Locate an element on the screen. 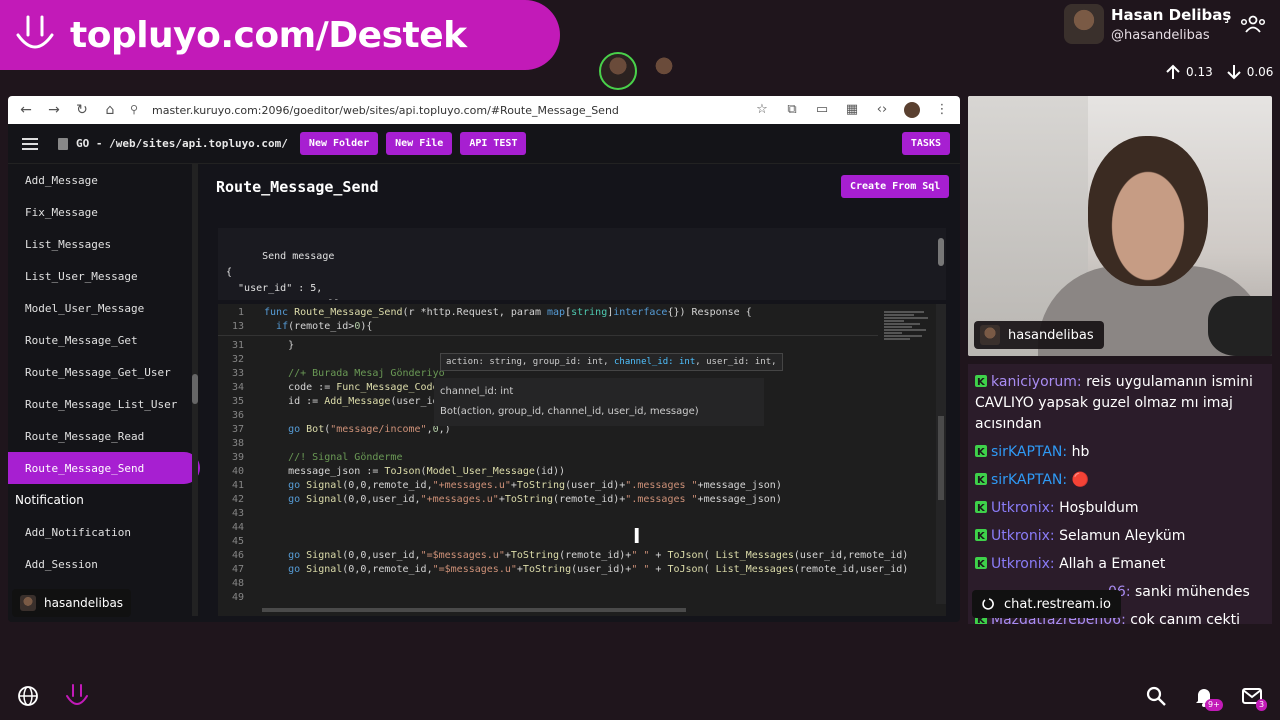 Image resolution: width=1280 pixels, height=720 pixels. route-title: Route_Message_Send is located at coordinates (297, 187).